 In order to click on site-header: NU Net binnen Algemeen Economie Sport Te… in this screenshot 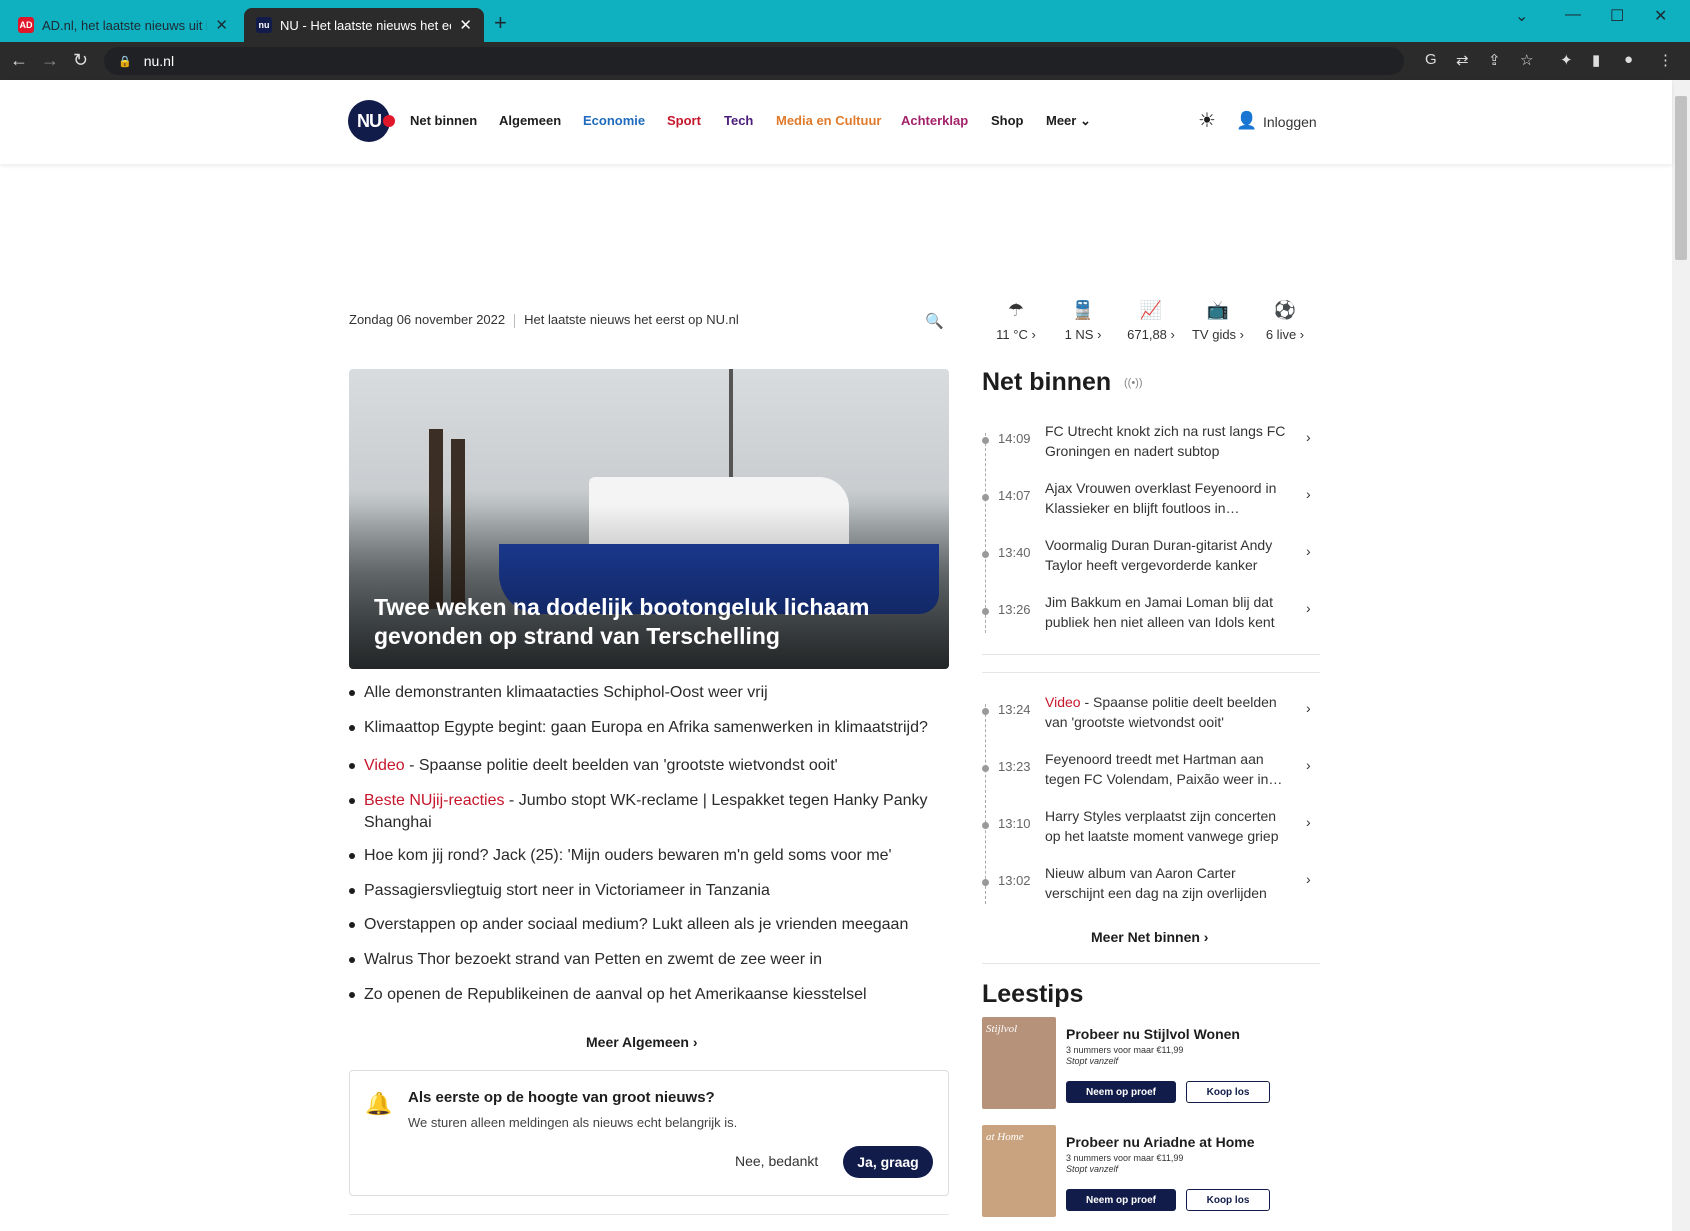, I will do `click(836, 122)`.